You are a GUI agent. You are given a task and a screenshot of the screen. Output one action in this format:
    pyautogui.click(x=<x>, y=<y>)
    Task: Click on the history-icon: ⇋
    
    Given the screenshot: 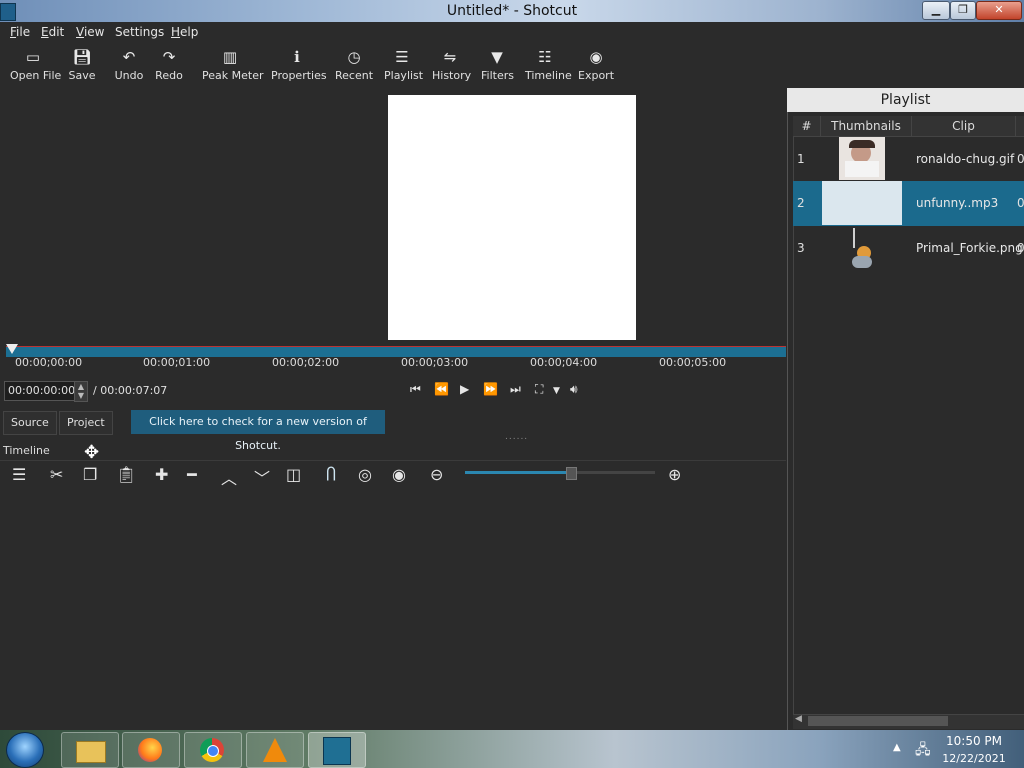 What is the action you would take?
    pyautogui.click(x=450, y=57)
    